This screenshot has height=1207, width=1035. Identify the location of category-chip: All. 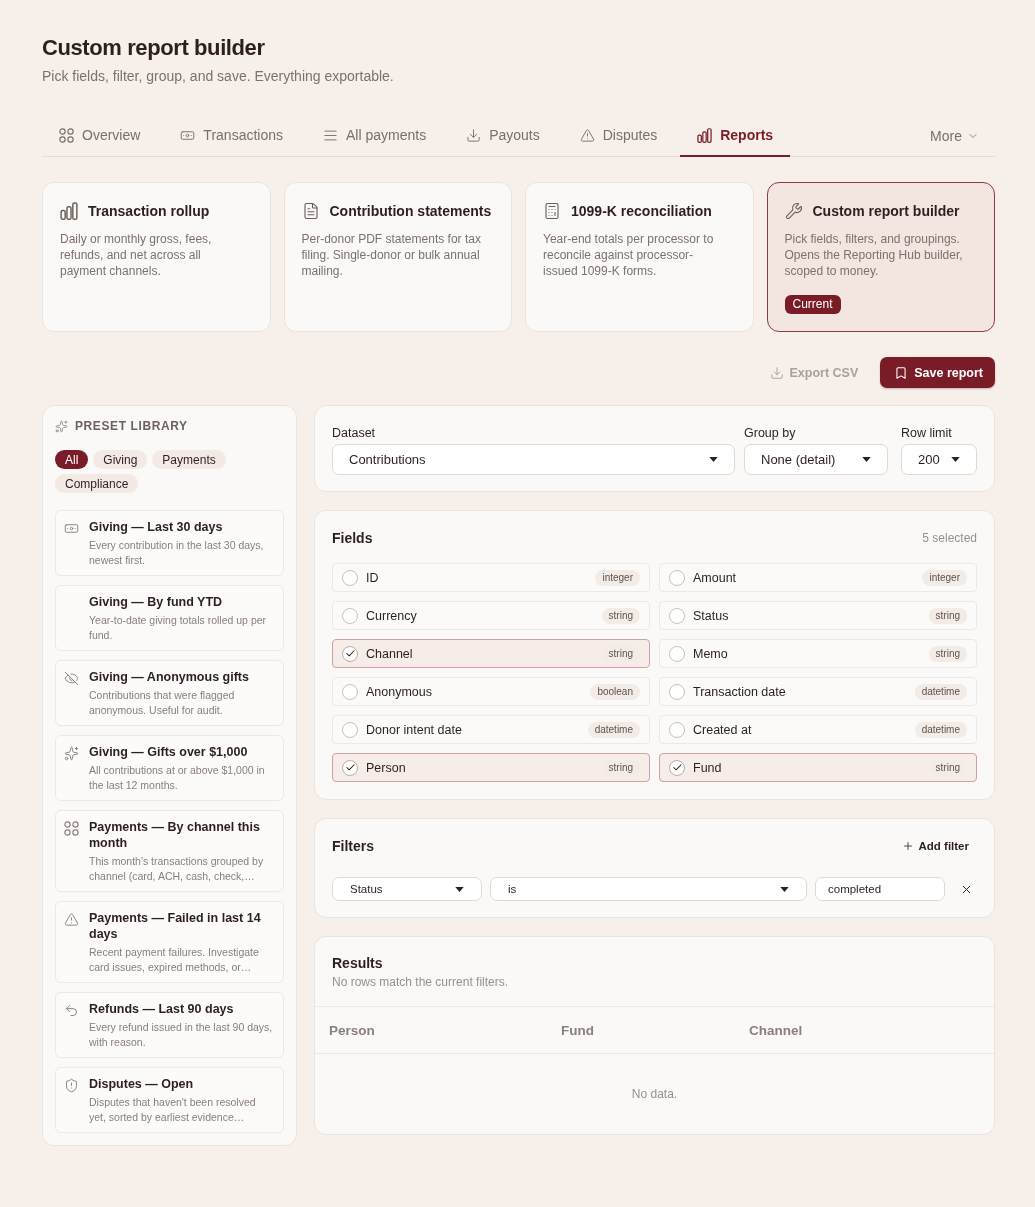
(72, 459).